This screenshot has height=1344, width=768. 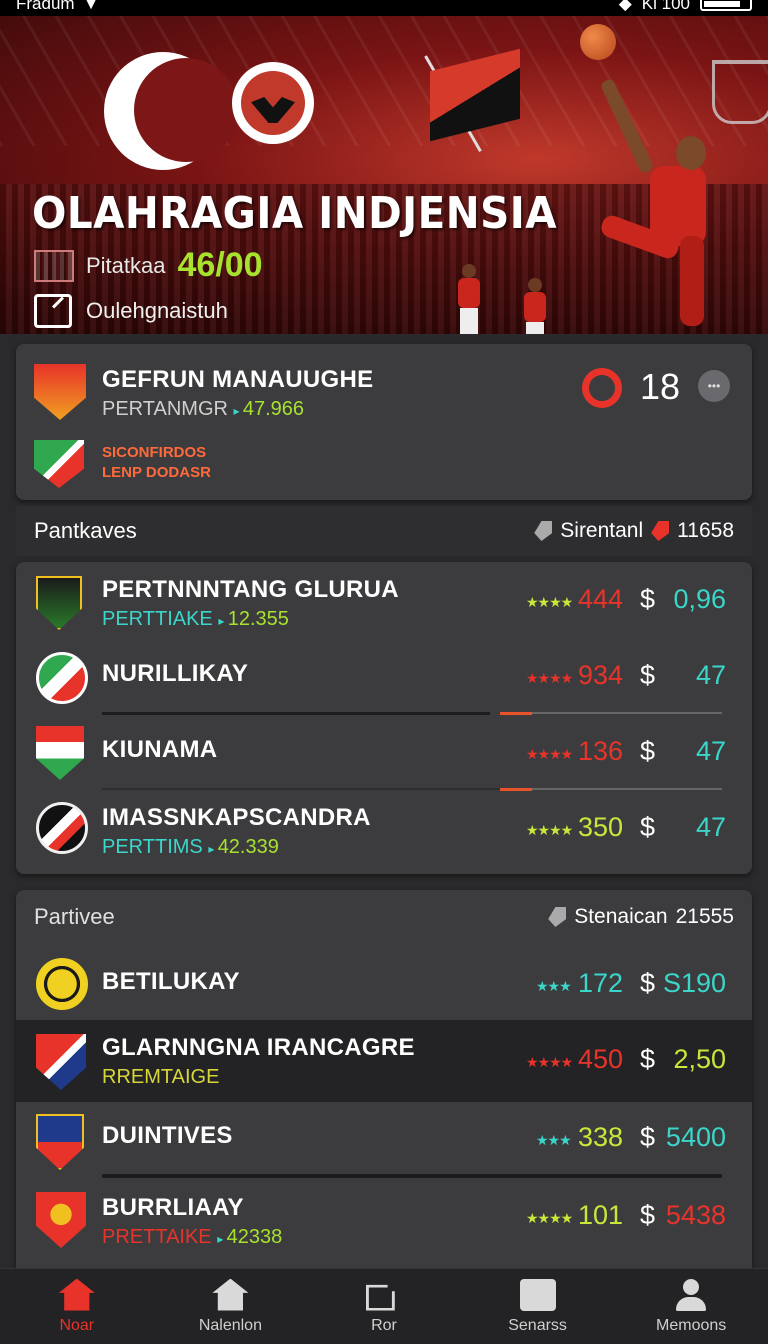 I want to click on featured-team-name: GEFRUN MANAUUGHE, so click(x=238, y=379).